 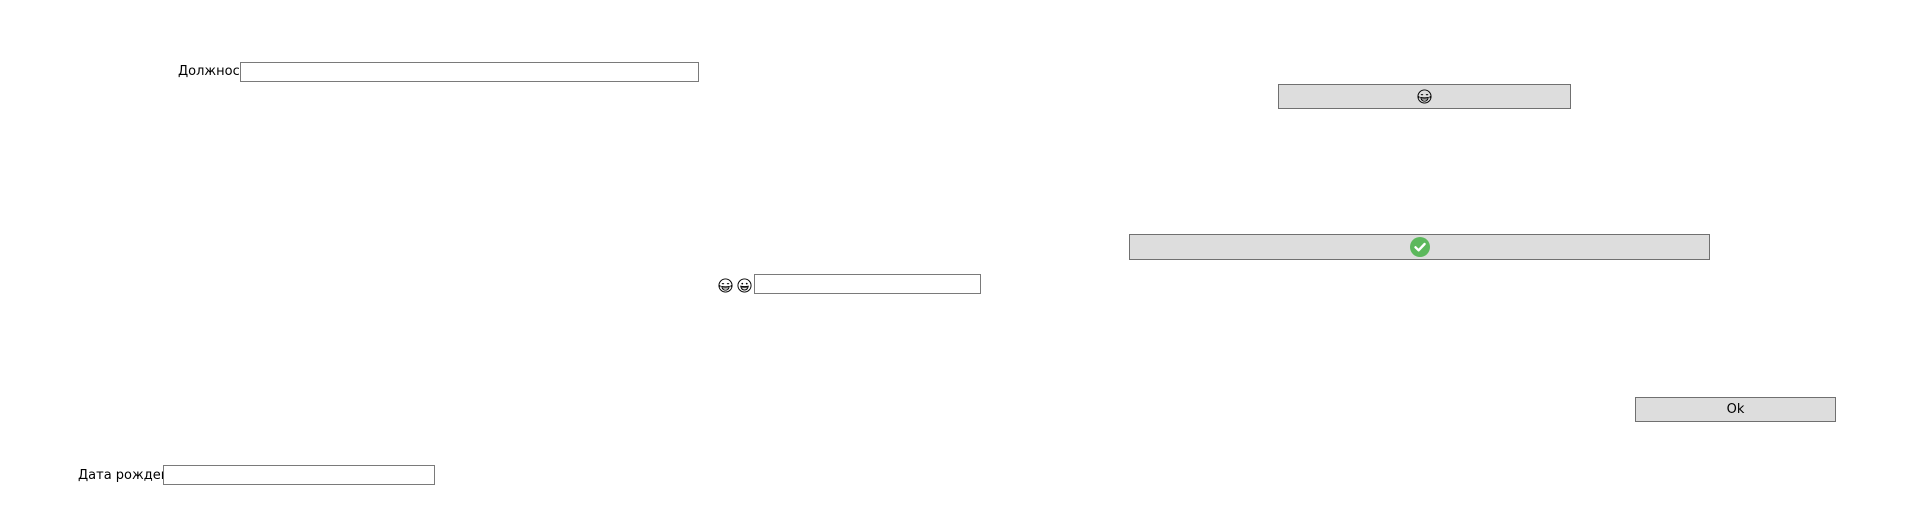 I want to click on grinning-face-icon, so click(x=744, y=285).